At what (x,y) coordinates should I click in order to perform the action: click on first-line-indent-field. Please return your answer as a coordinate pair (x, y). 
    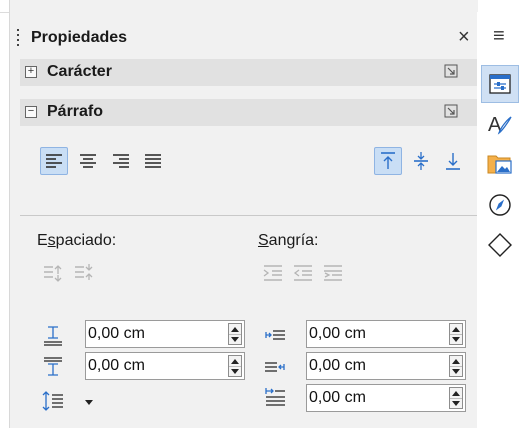
    Looking at the image, I should click on (386, 398).